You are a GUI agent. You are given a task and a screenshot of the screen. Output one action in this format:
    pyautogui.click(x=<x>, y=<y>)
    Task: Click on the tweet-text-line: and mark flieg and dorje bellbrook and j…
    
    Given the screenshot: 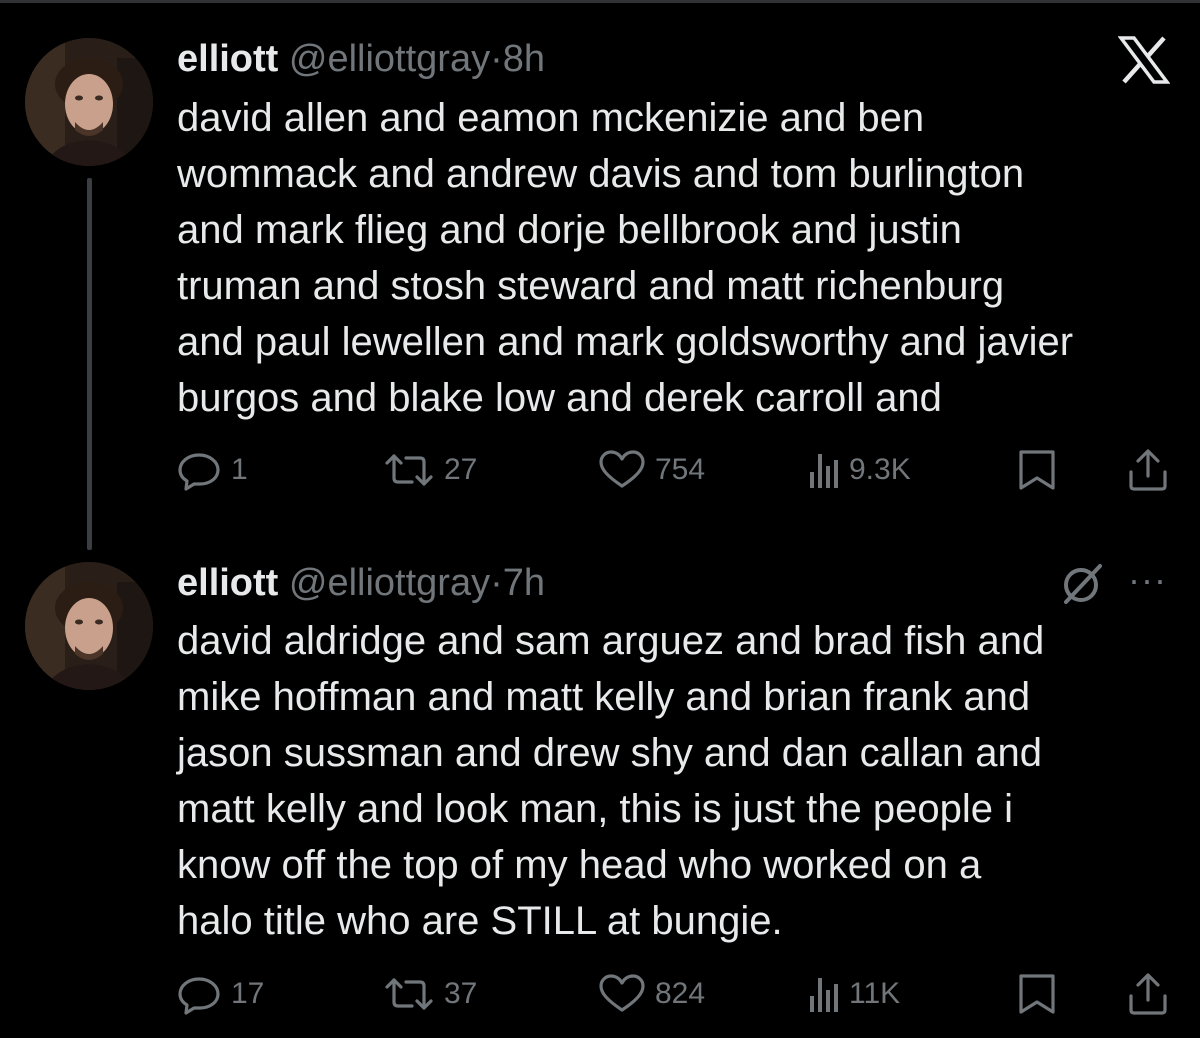 What is the action you would take?
    pyautogui.click(x=569, y=230)
    